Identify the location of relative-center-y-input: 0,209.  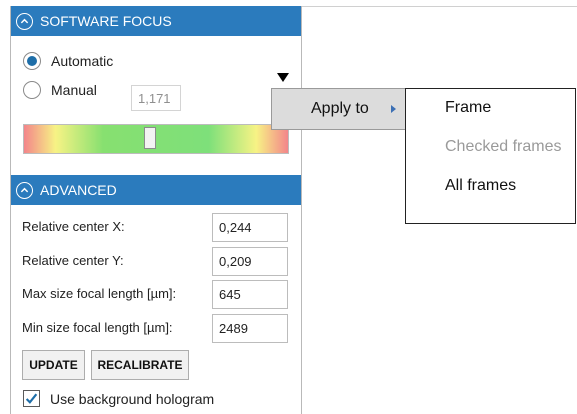
(250, 261).